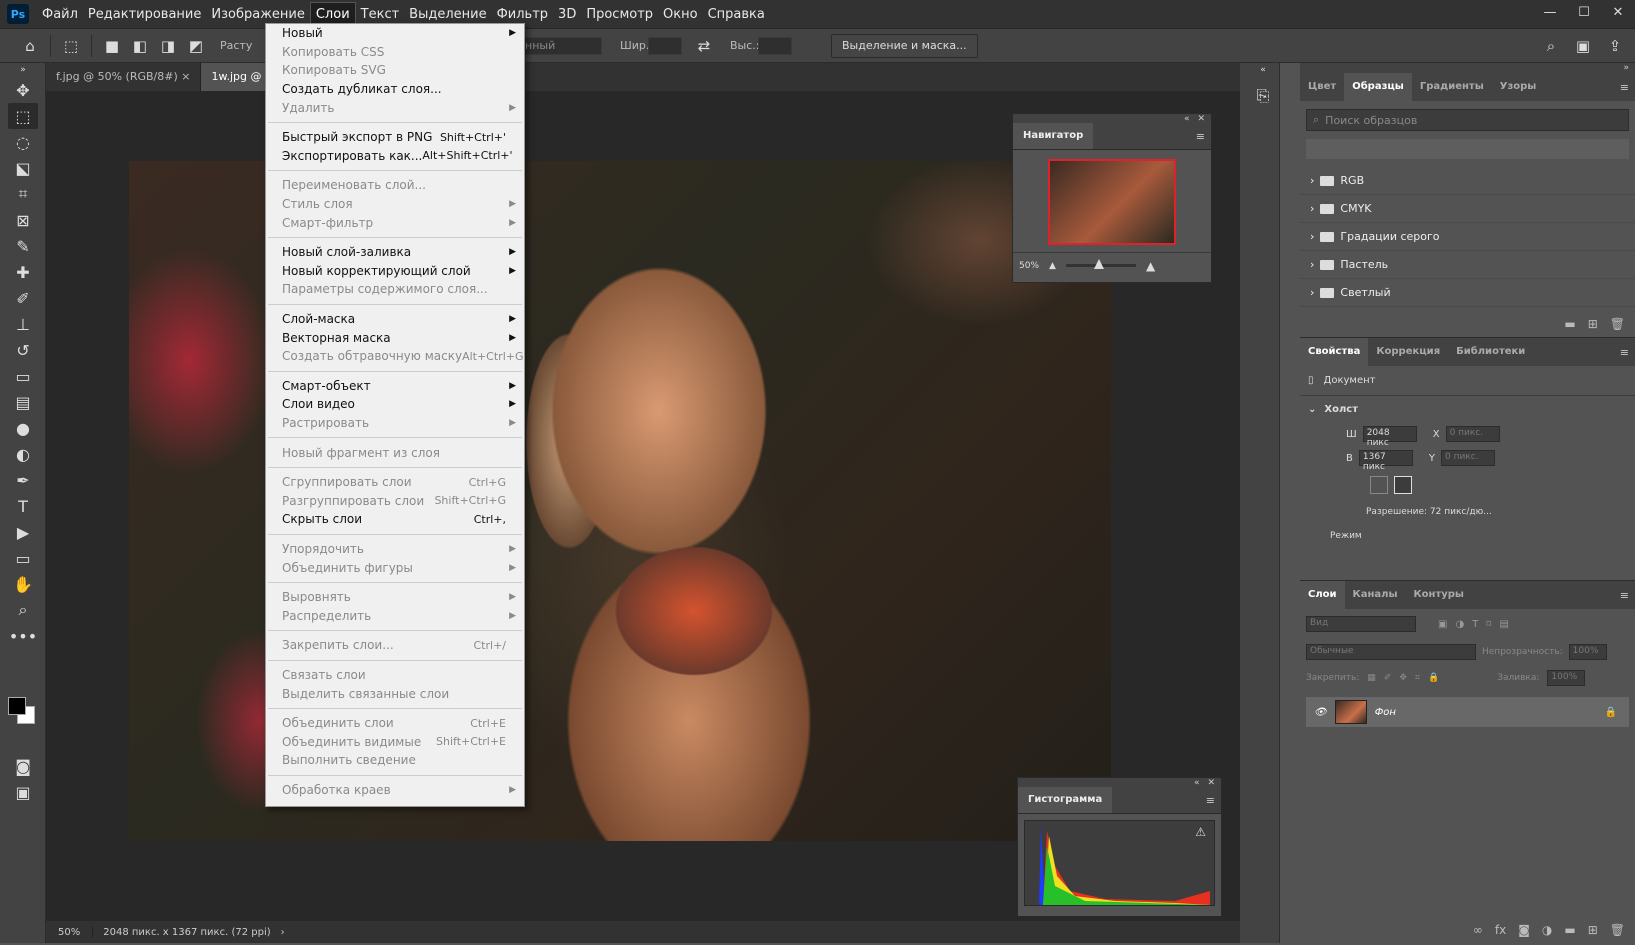 The image size is (1635, 945). What do you see at coordinates (1029, 266) in the screenshot?
I see `navigator-zoom-value: 50%` at bounding box center [1029, 266].